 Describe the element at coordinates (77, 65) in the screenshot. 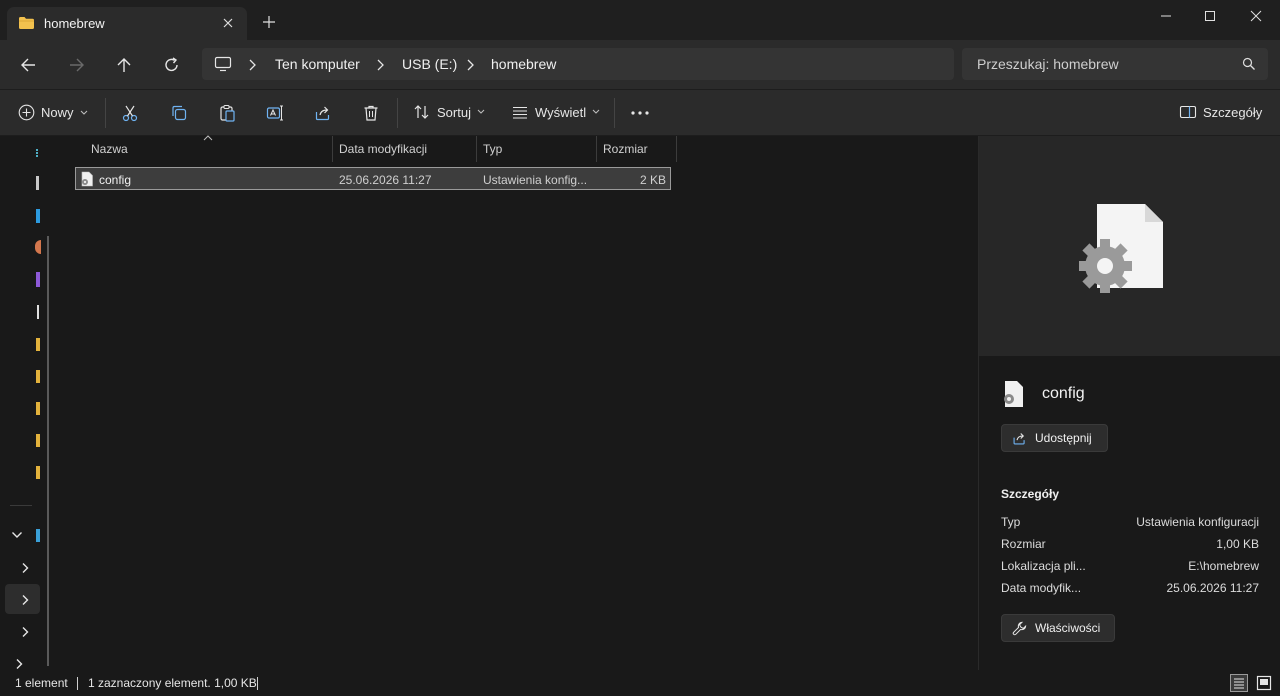

I see `forward-button` at that location.